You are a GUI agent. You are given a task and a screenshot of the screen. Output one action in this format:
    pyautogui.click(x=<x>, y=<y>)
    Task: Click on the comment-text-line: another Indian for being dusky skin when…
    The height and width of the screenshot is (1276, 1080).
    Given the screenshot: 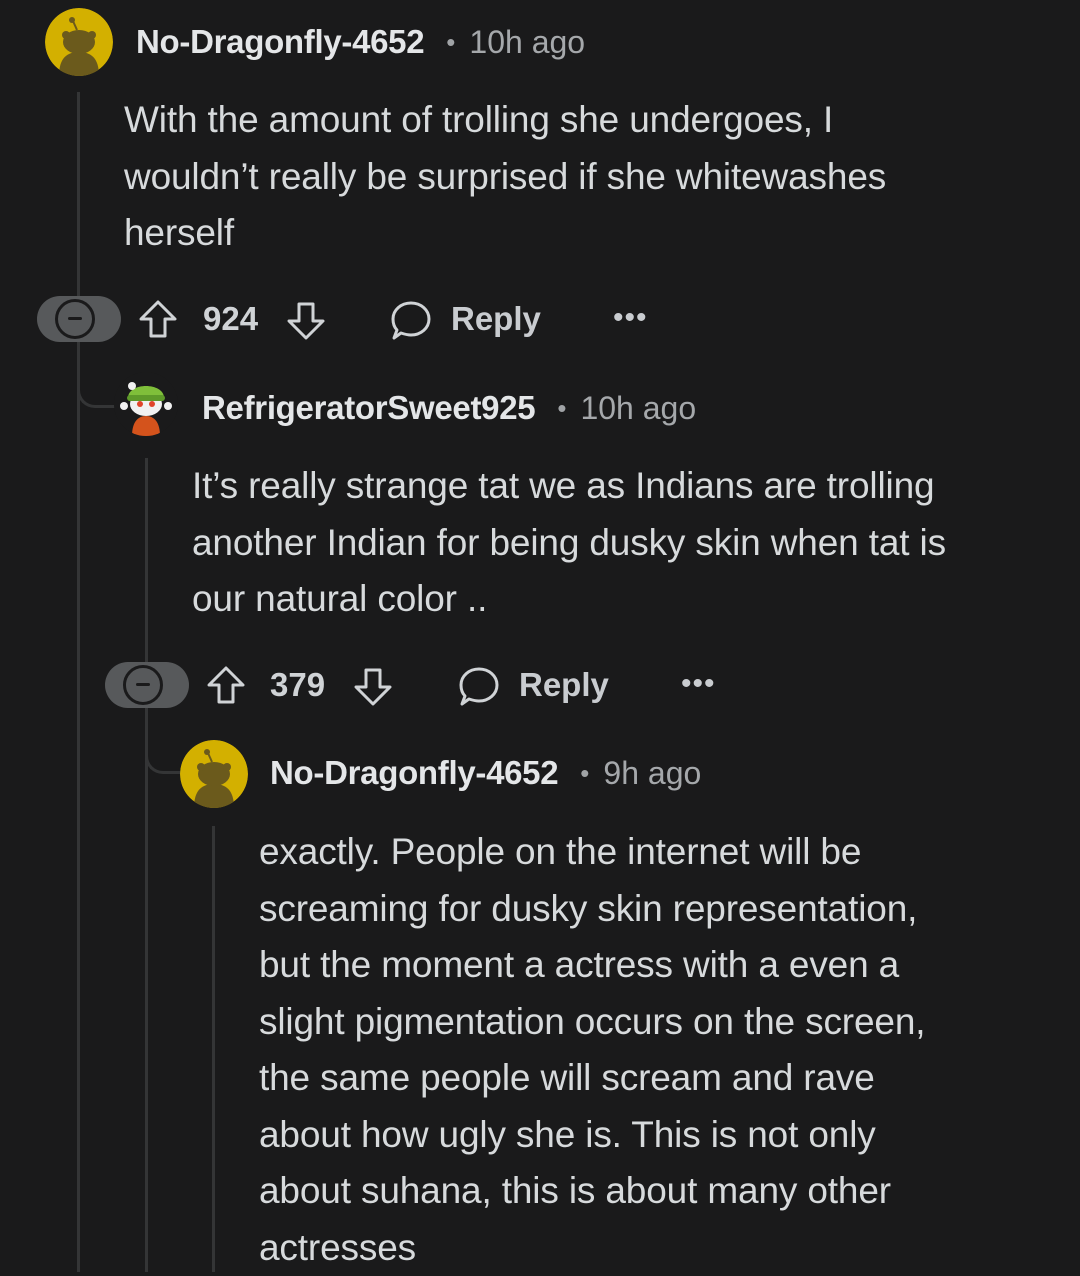 What is the action you would take?
    pyautogui.click(x=569, y=543)
    